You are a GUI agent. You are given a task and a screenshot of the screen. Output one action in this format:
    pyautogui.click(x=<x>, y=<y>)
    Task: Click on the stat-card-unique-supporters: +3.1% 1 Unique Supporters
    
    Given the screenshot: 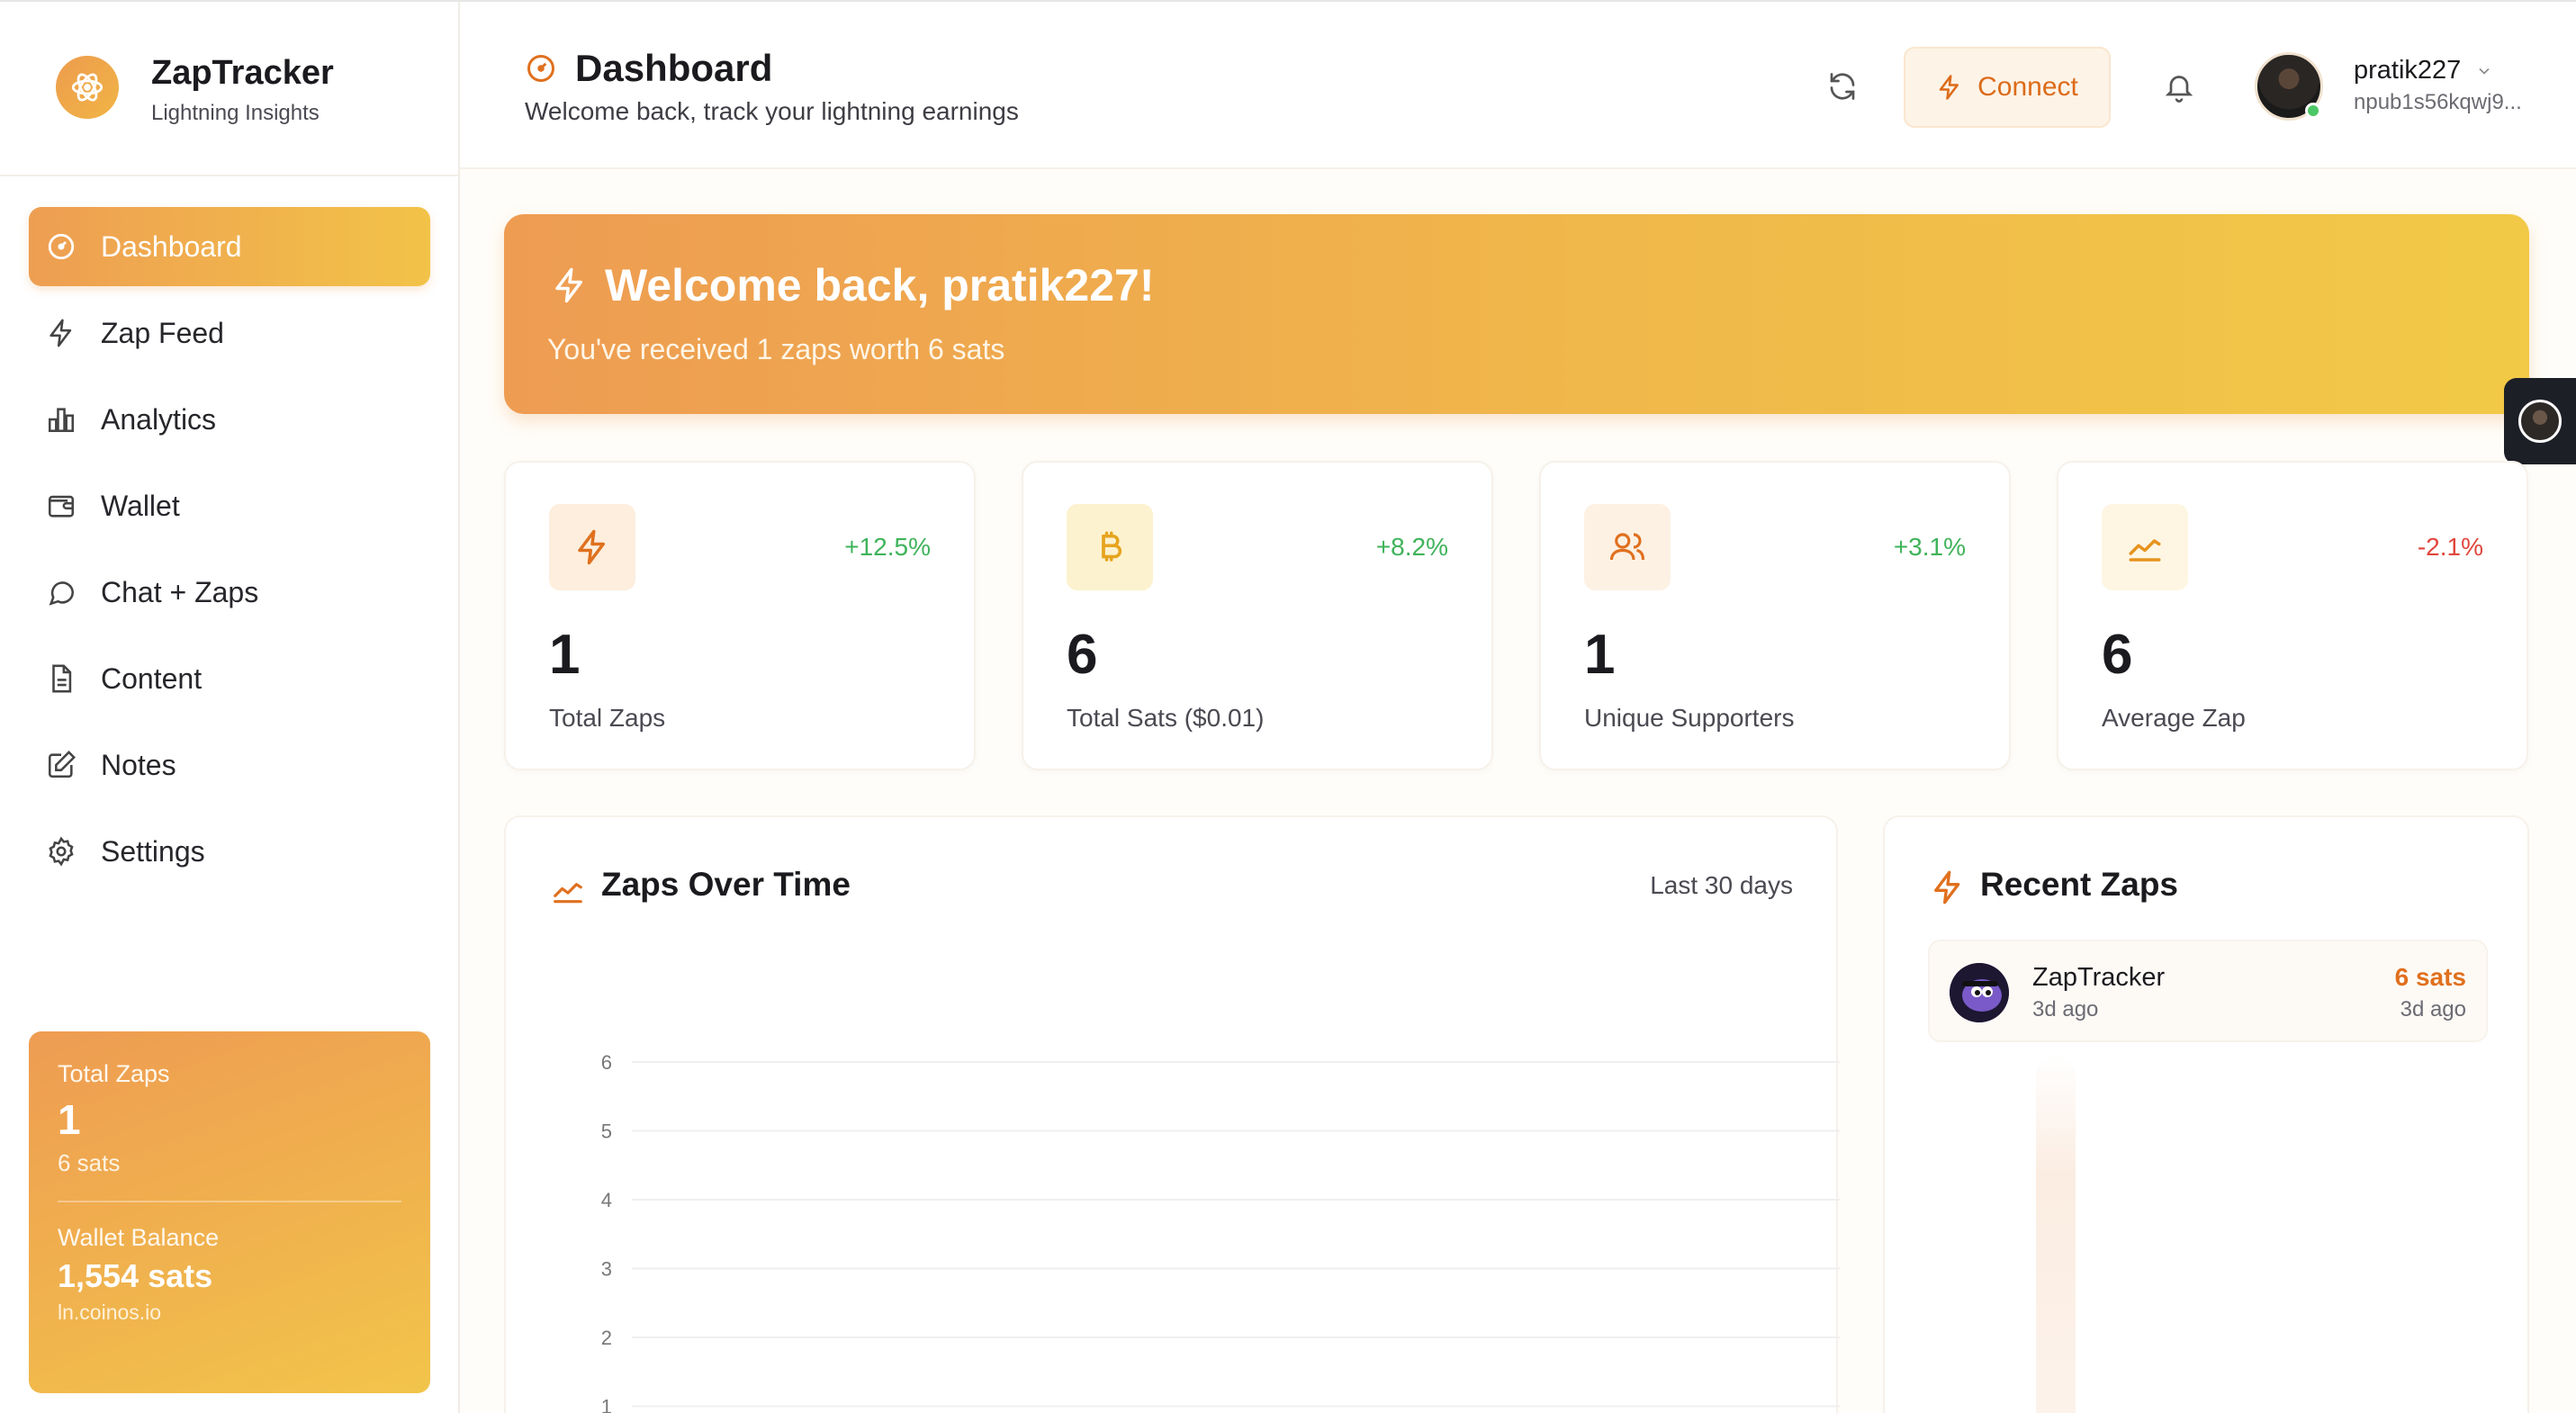 What is the action you would take?
    pyautogui.click(x=1775, y=615)
    